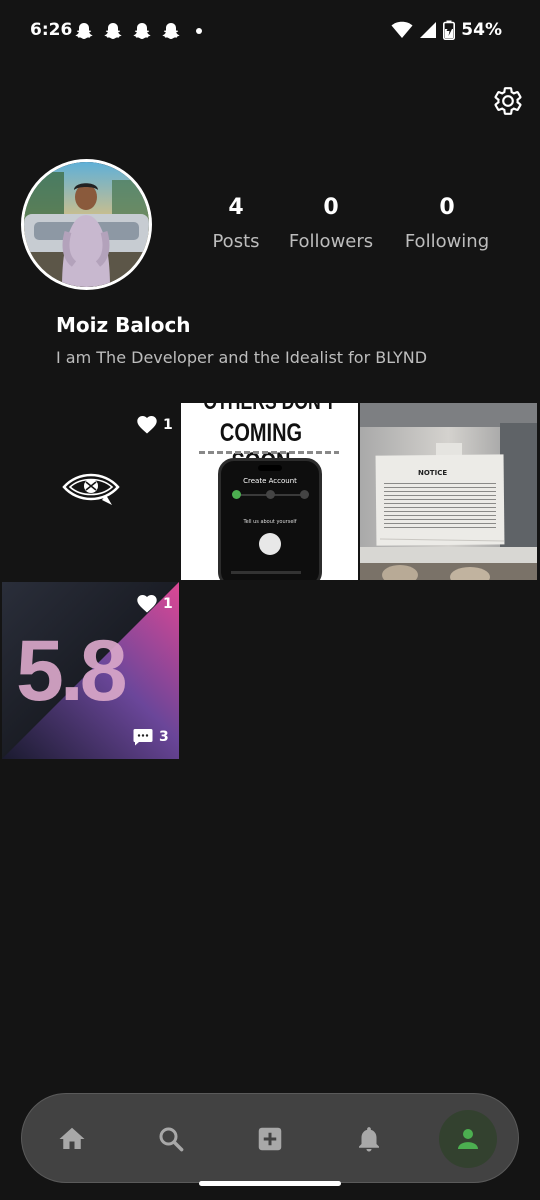 The width and height of the screenshot is (540, 1200). What do you see at coordinates (90, 491) in the screenshot?
I see `post-tile: 1` at bounding box center [90, 491].